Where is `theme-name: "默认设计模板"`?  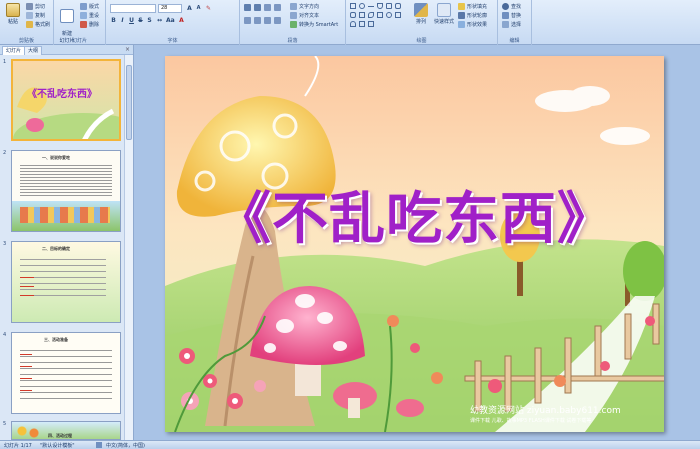 theme-name: "默认设计模板" is located at coordinates (57, 446).